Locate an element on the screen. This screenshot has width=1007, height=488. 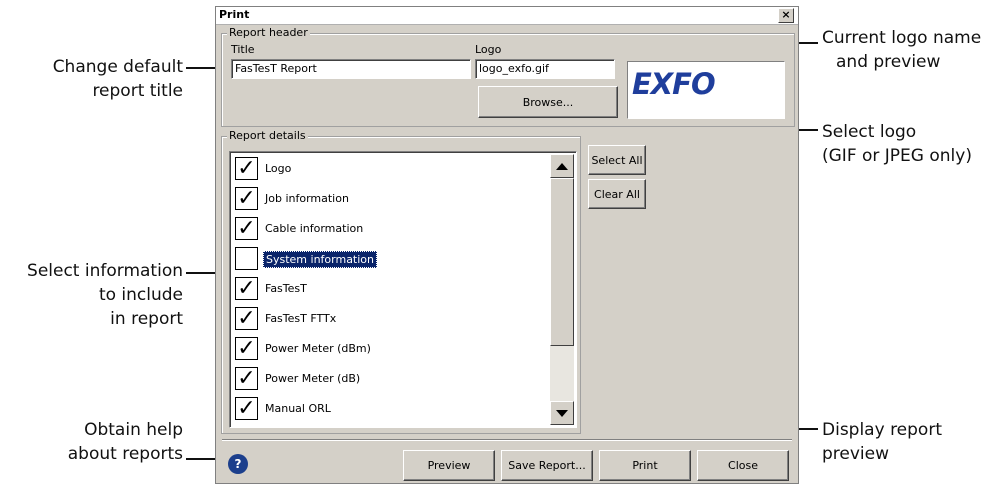
scroll-down-button is located at coordinates (562, 413).